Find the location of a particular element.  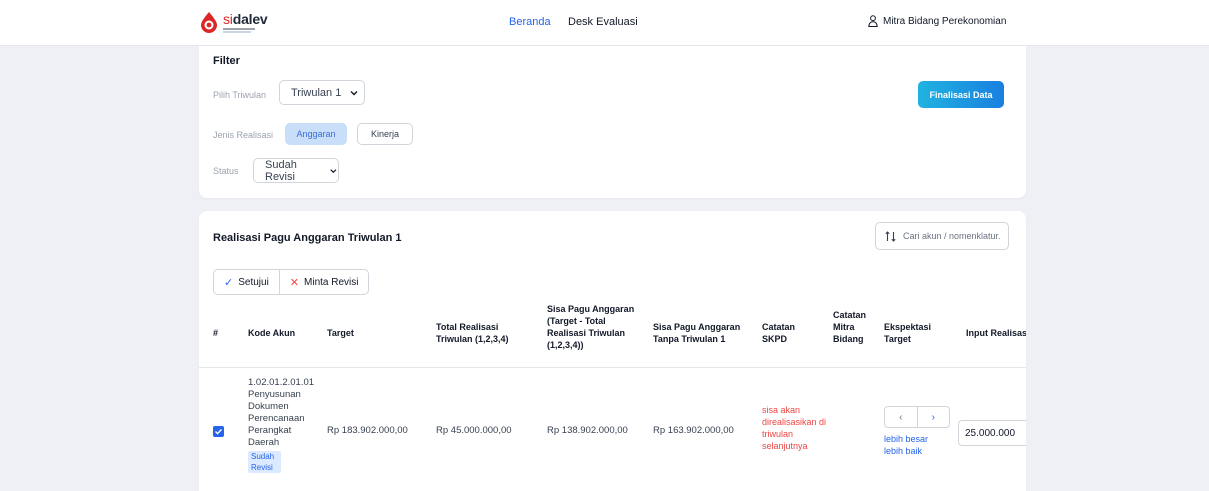

close-icon: ✕ is located at coordinates (294, 282).